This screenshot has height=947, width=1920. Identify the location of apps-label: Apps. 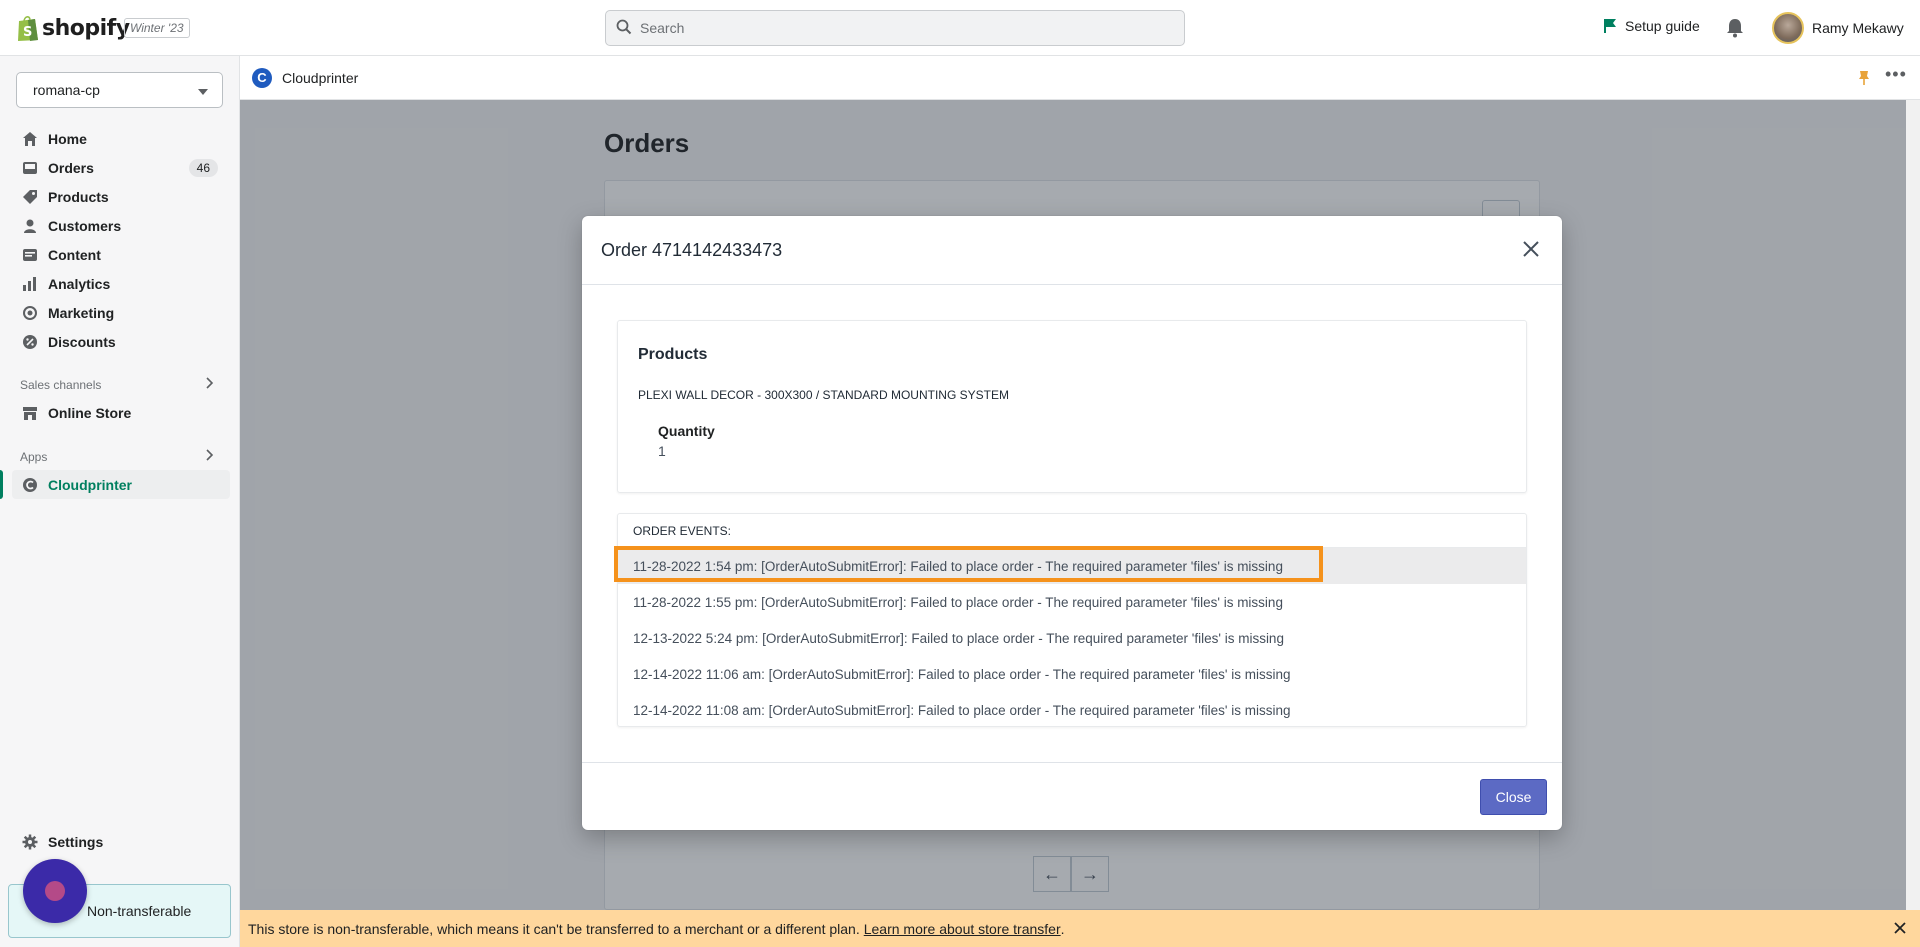
(34, 457).